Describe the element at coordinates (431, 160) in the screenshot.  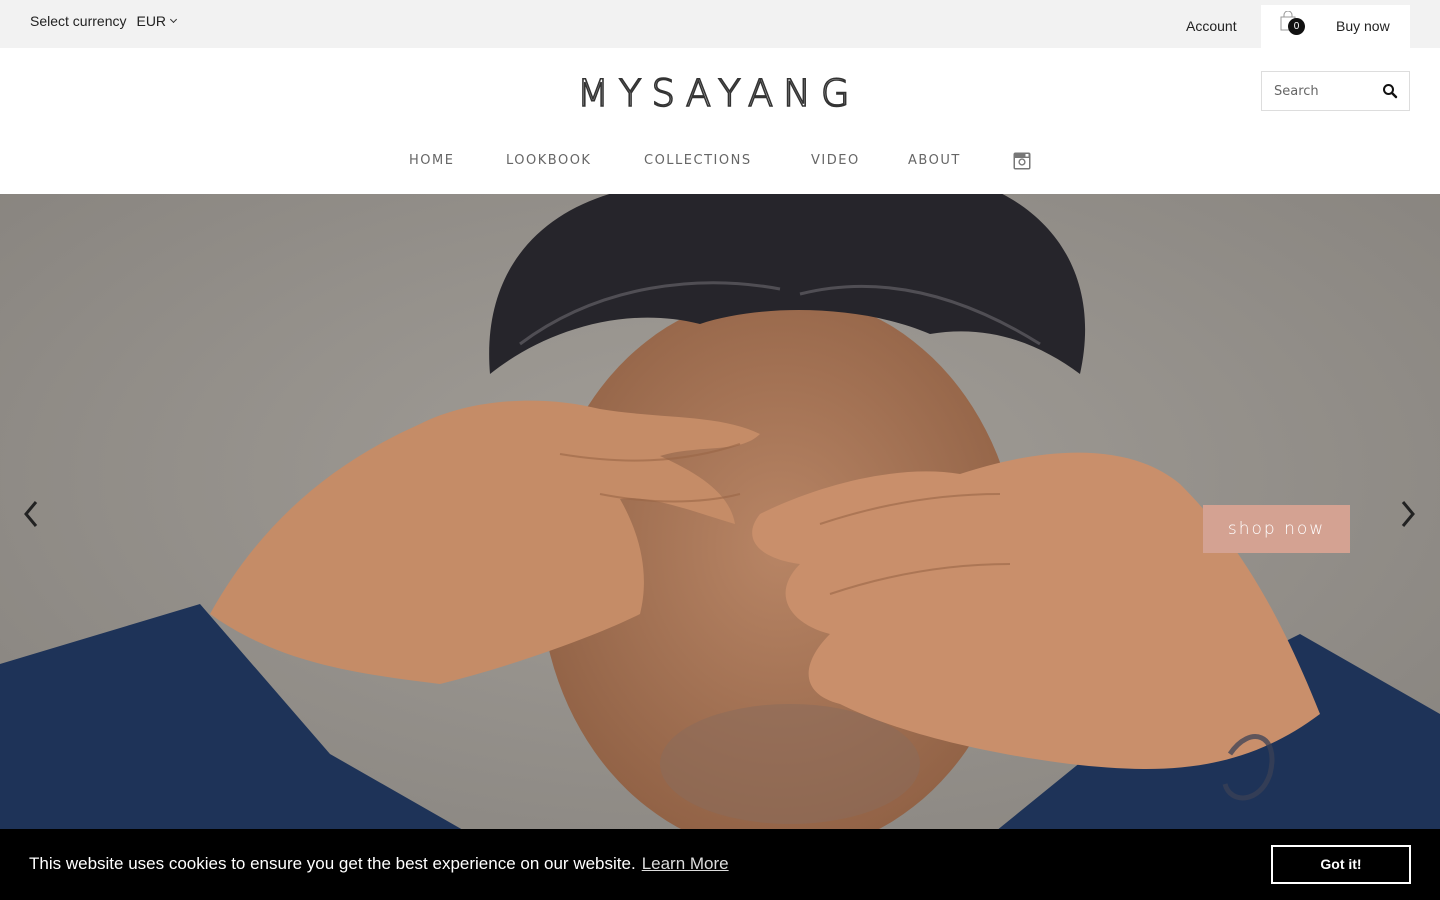
I see `nav-home: HOME` at that location.